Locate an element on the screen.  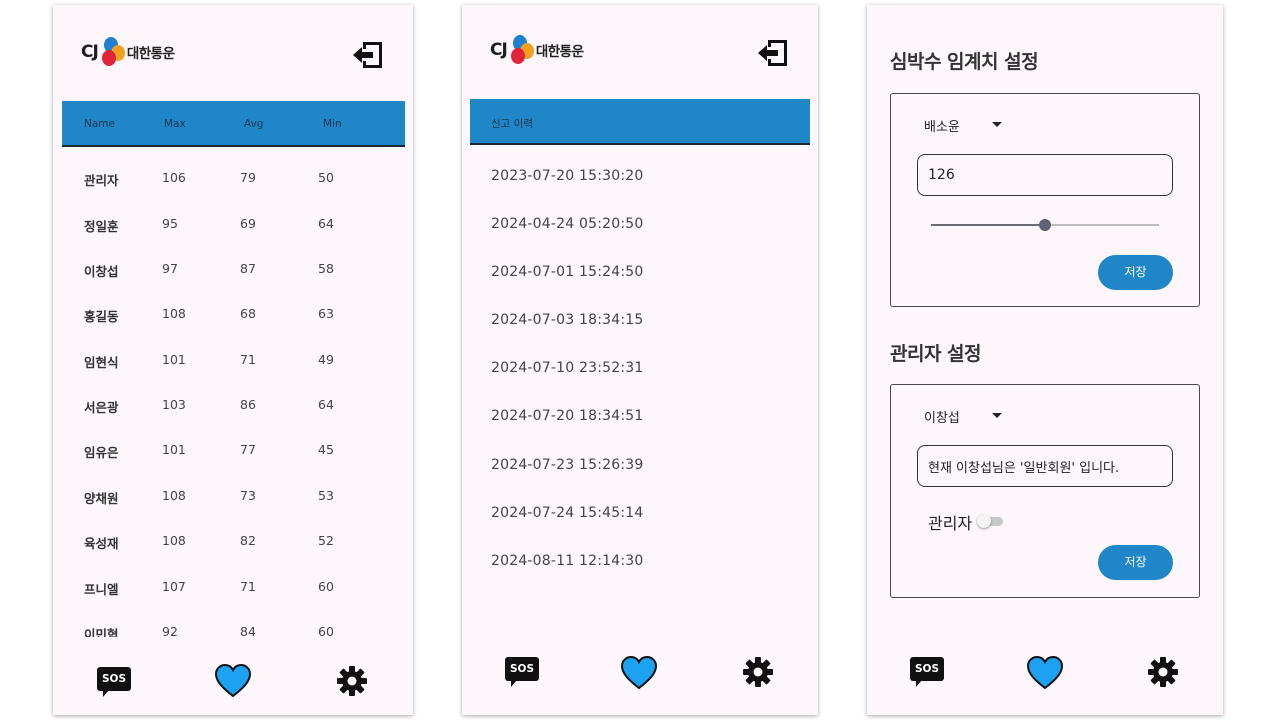
threshold-selected-user: 배소윤 is located at coordinates (942, 127).